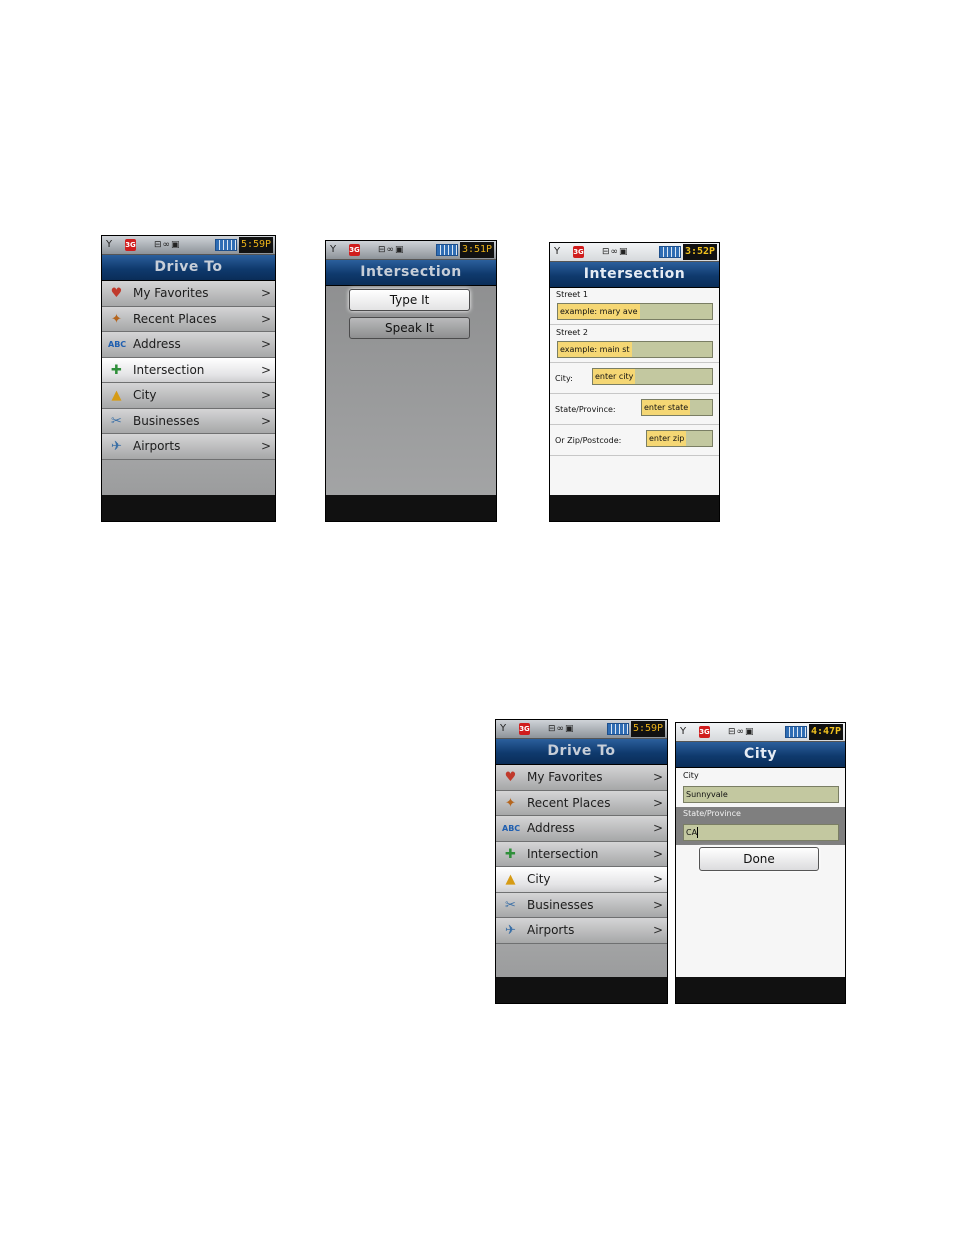 The image size is (954, 1235). I want to click on status-bar: Y 3G ⊟∞▣ 4:47P, so click(760, 732).